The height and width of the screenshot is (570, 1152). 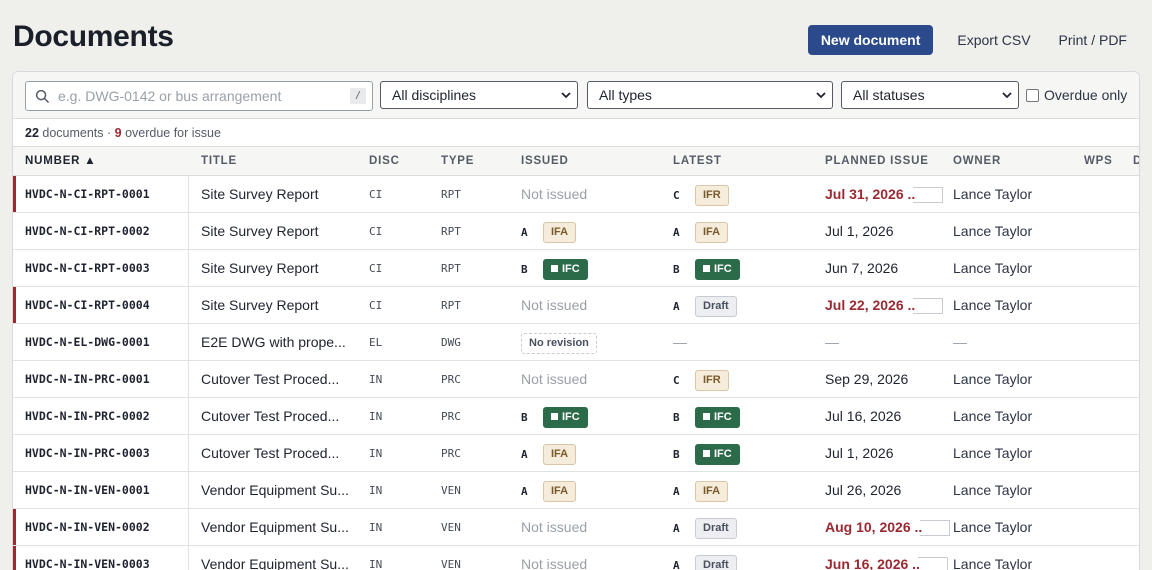 I want to click on status-badge: IFA, so click(x=712, y=491).